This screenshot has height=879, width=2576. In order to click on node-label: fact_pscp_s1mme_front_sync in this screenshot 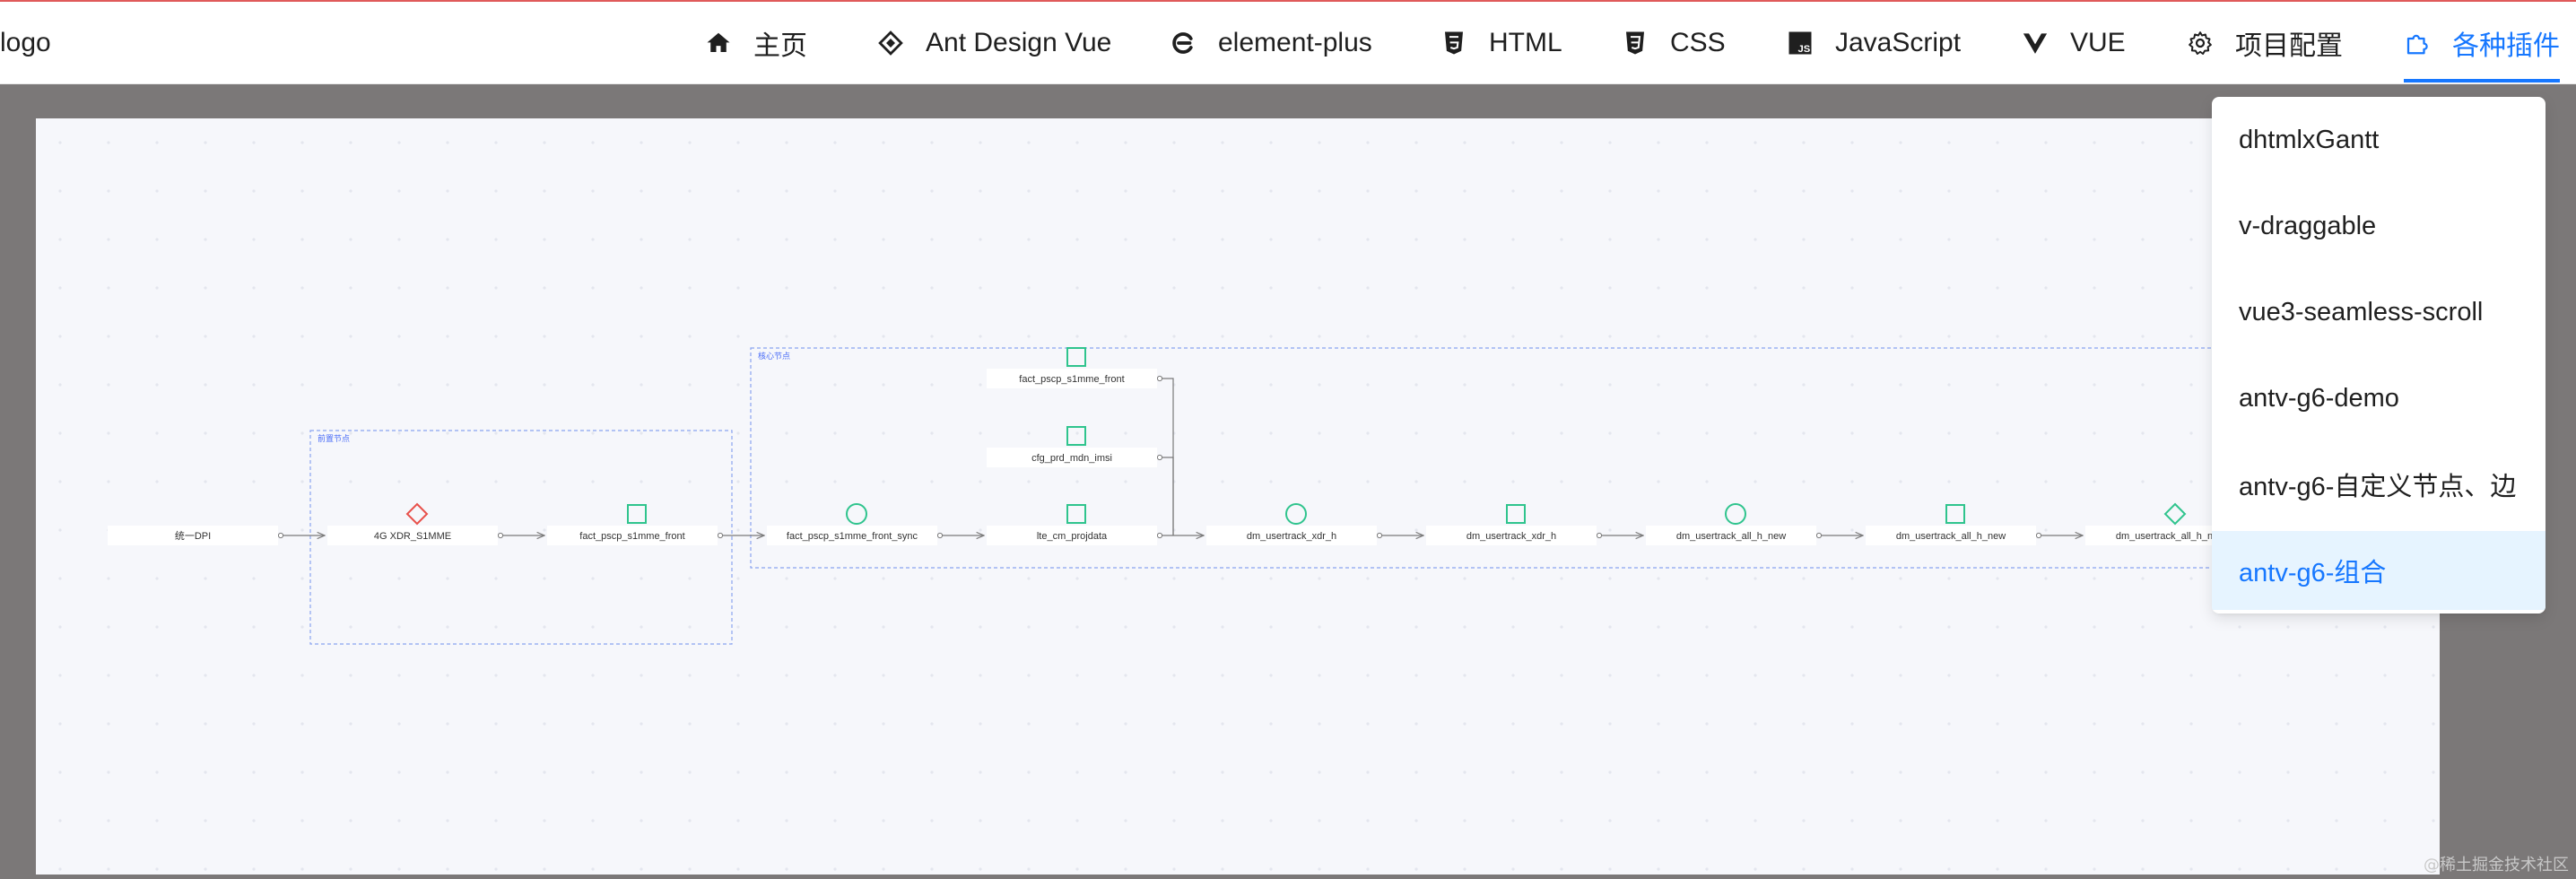, I will do `click(852, 536)`.